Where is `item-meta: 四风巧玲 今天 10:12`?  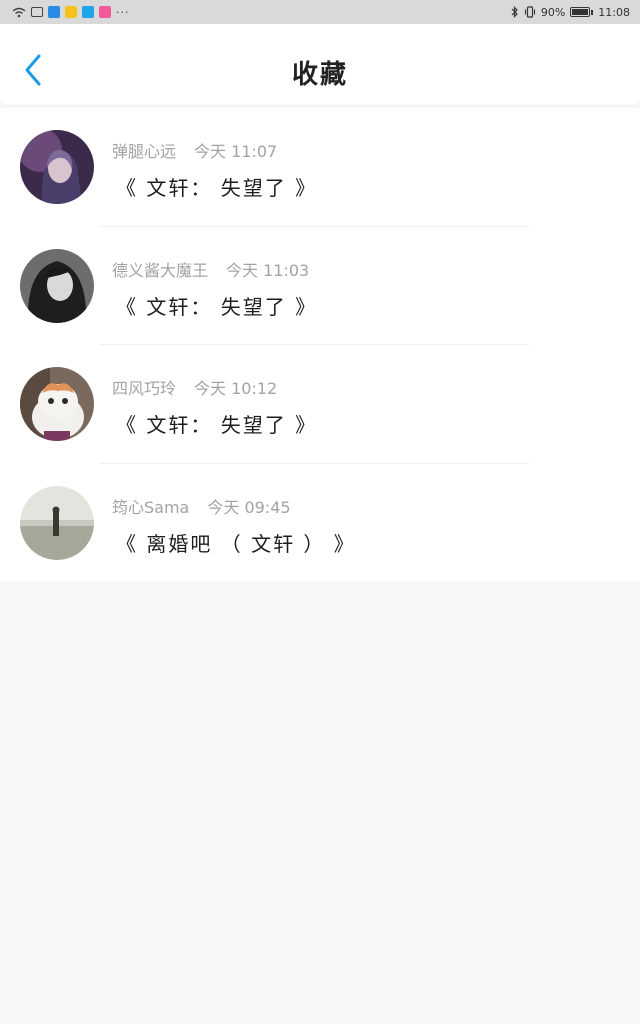 item-meta: 四风巧玲 今天 10:12 is located at coordinates (194, 387).